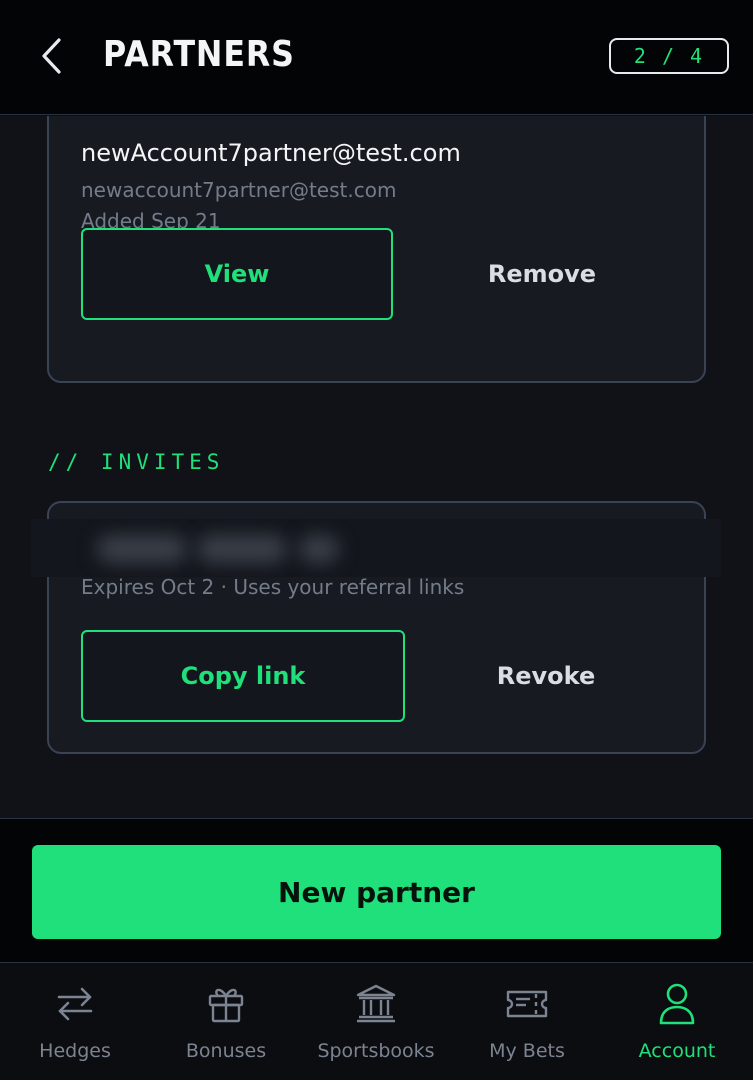  What do you see at coordinates (669, 56) in the screenshot?
I see `step-indicator: 2 / 4` at bounding box center [669, 56].